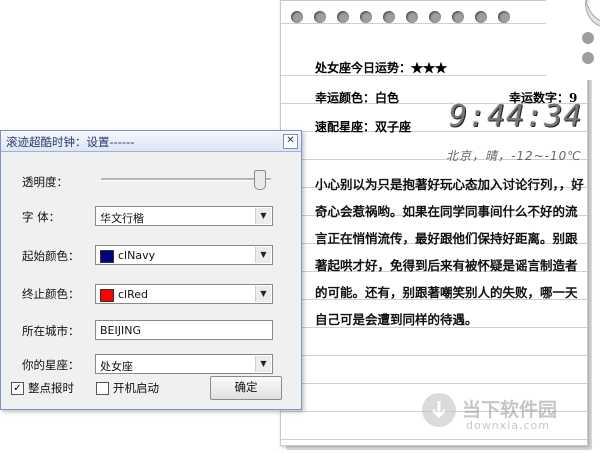  I want to click on font-select: 华文行楷 ▼, so click(184, 216).